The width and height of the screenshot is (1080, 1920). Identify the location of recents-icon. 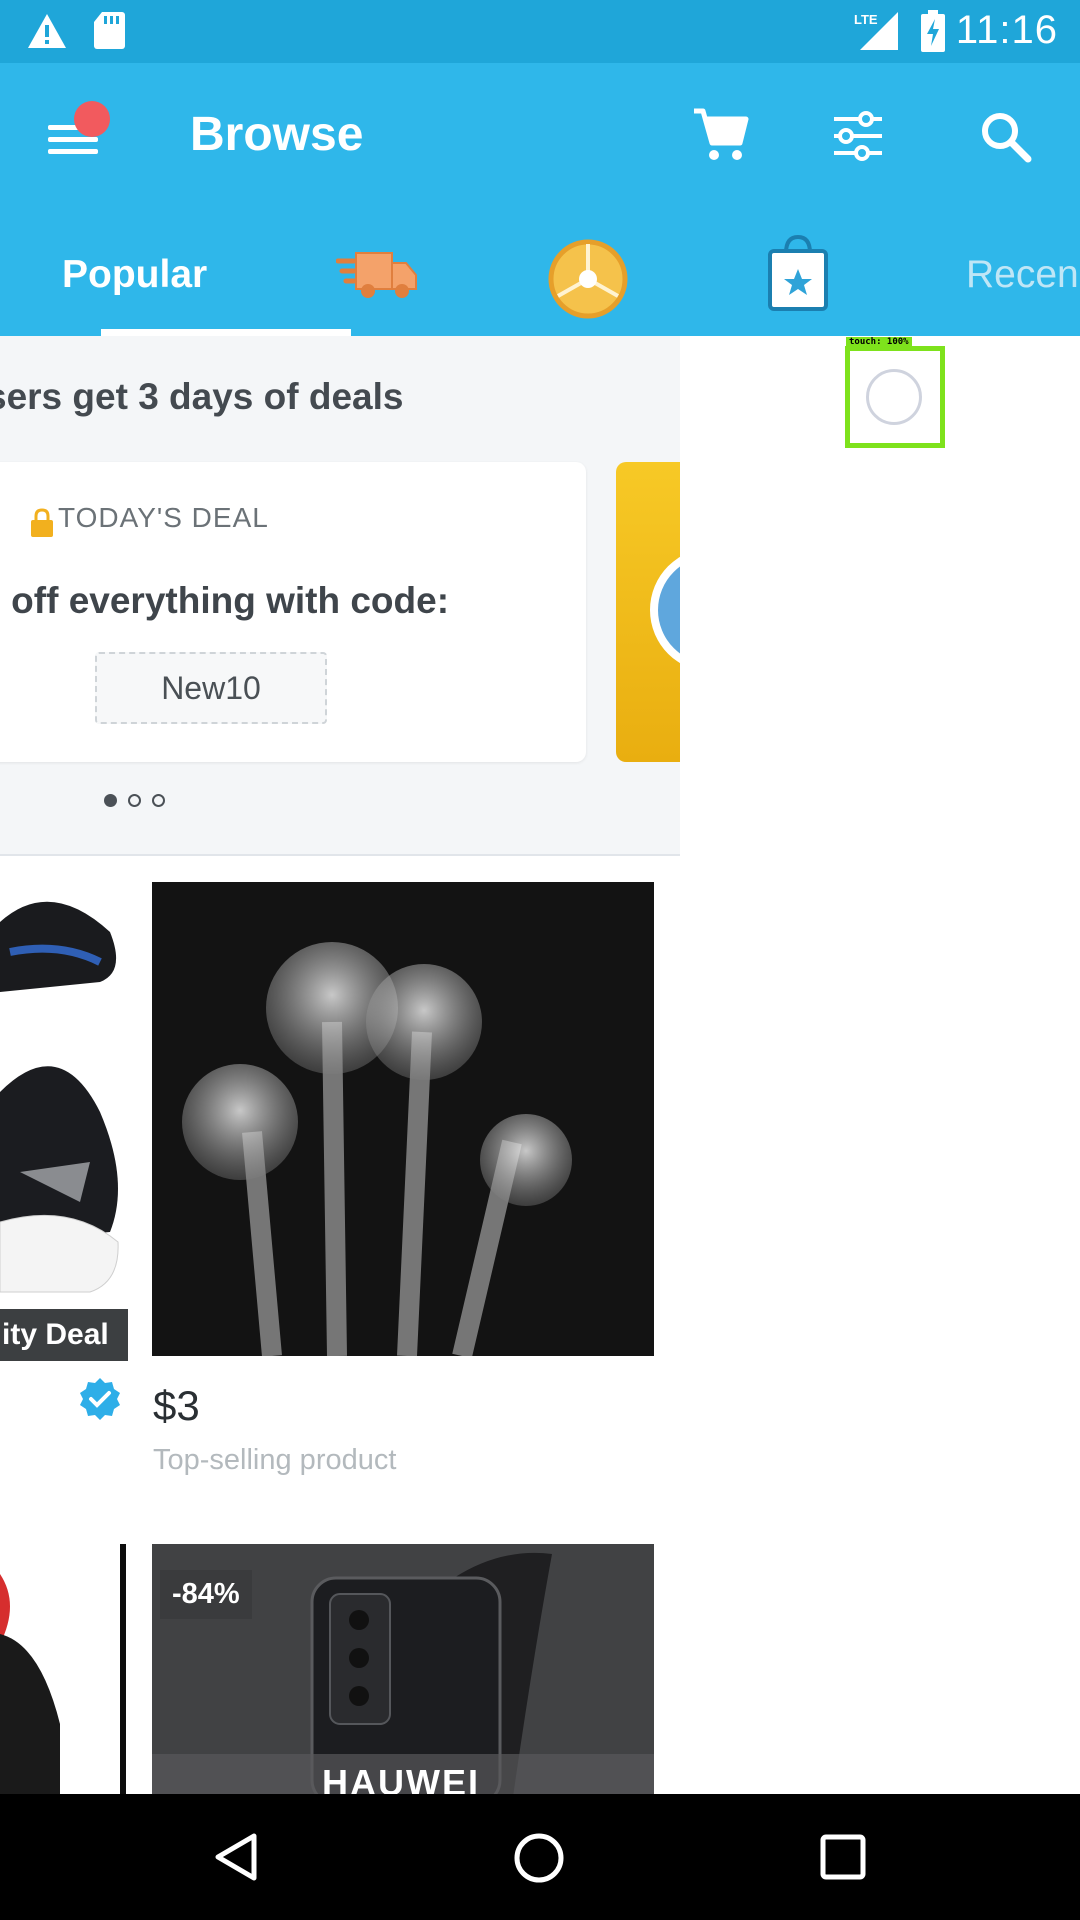
(843, 1857).